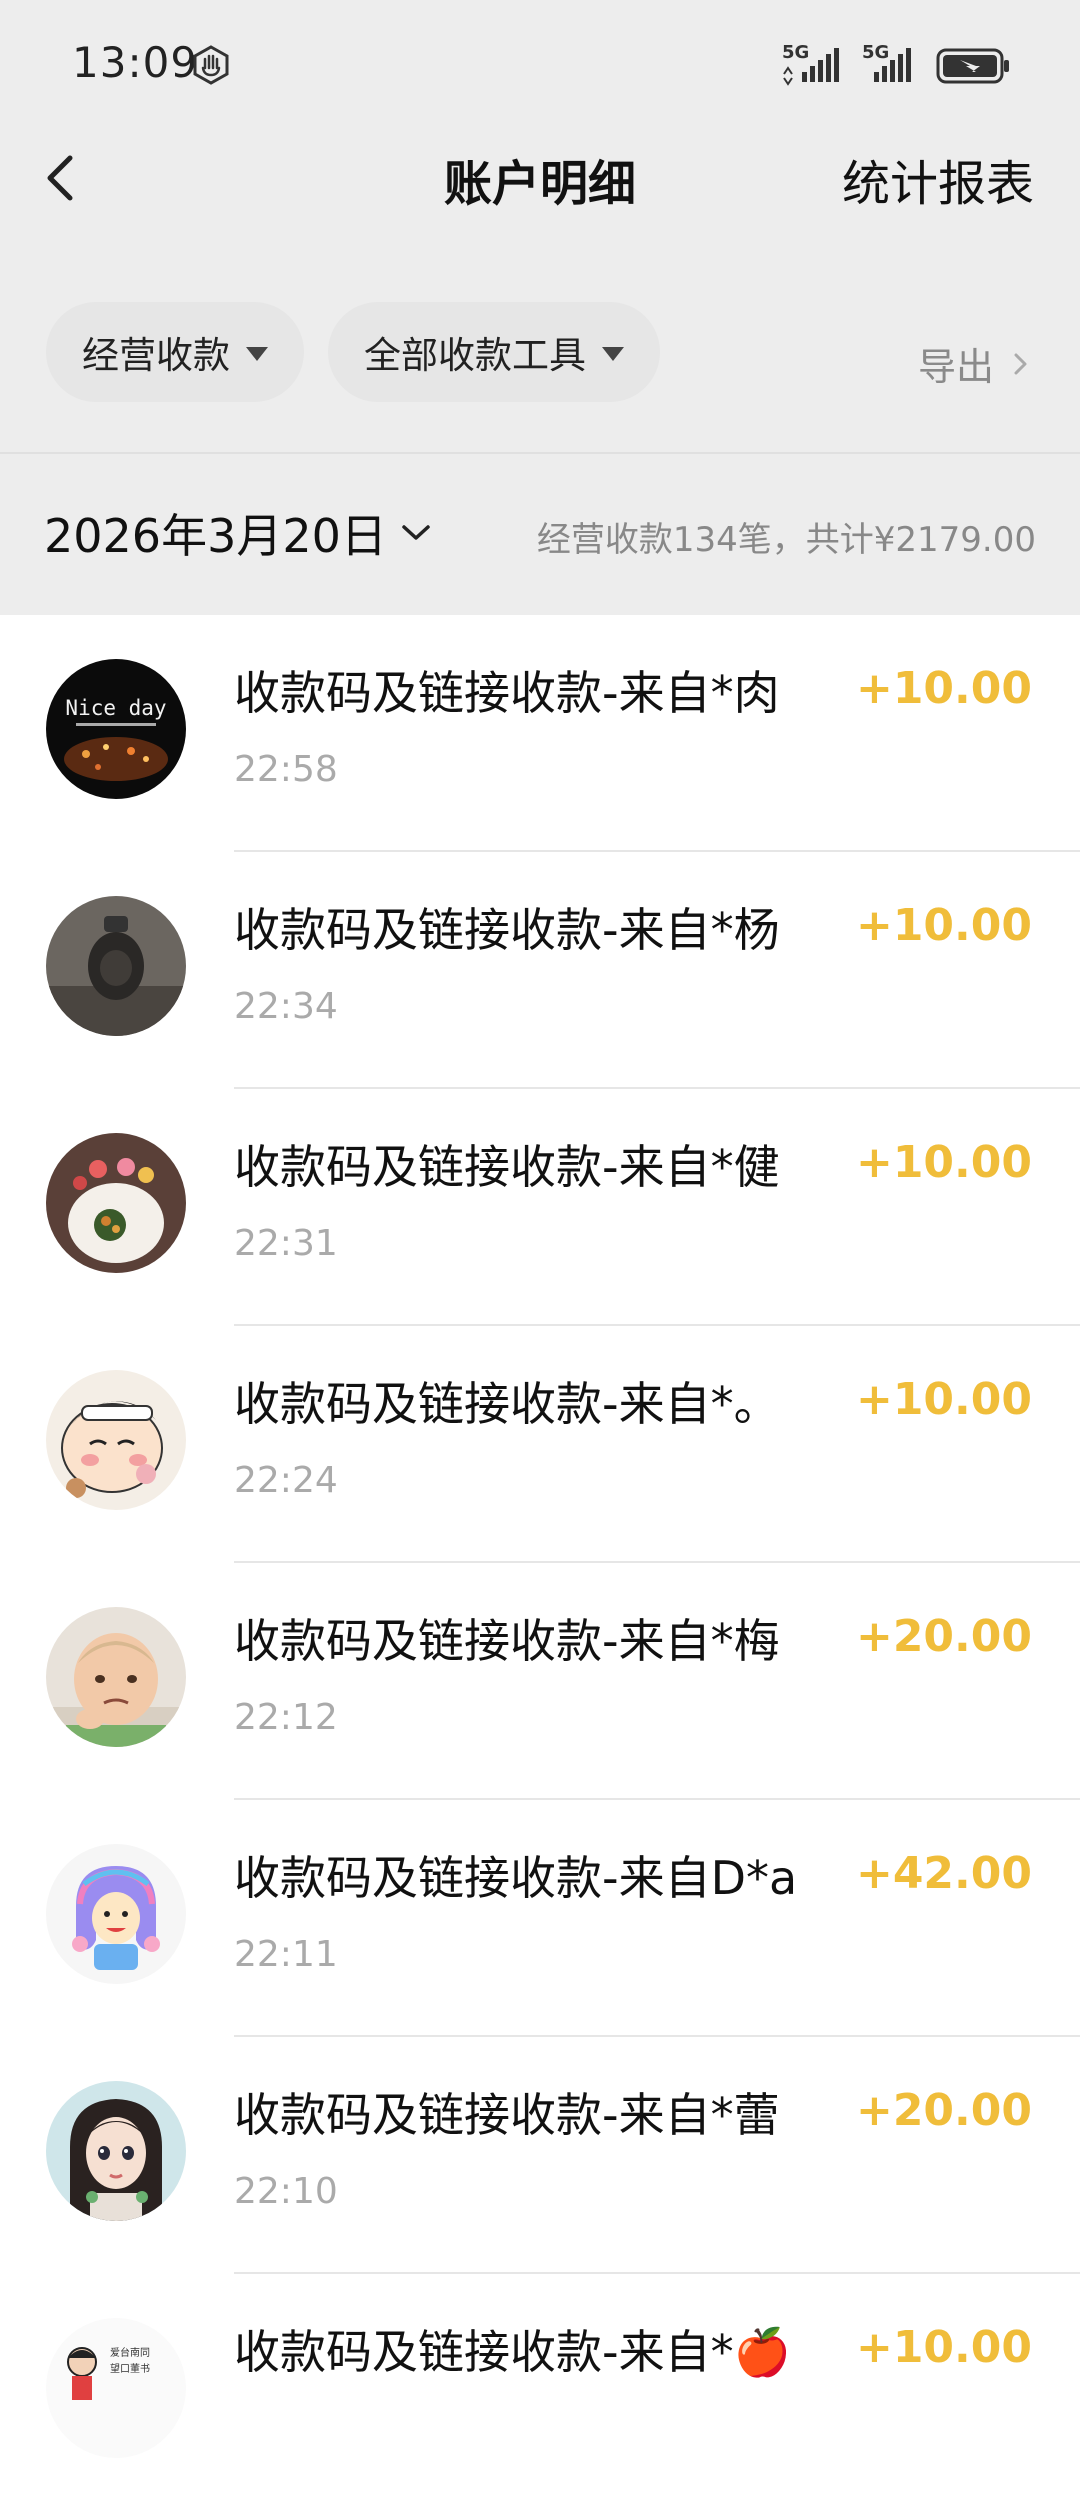  Describe the element at coordinates (540, 970) in the screenshot. I see `transaction-row: 收款码及链接收款-来自*杨 22:34 +10.00` at that location.